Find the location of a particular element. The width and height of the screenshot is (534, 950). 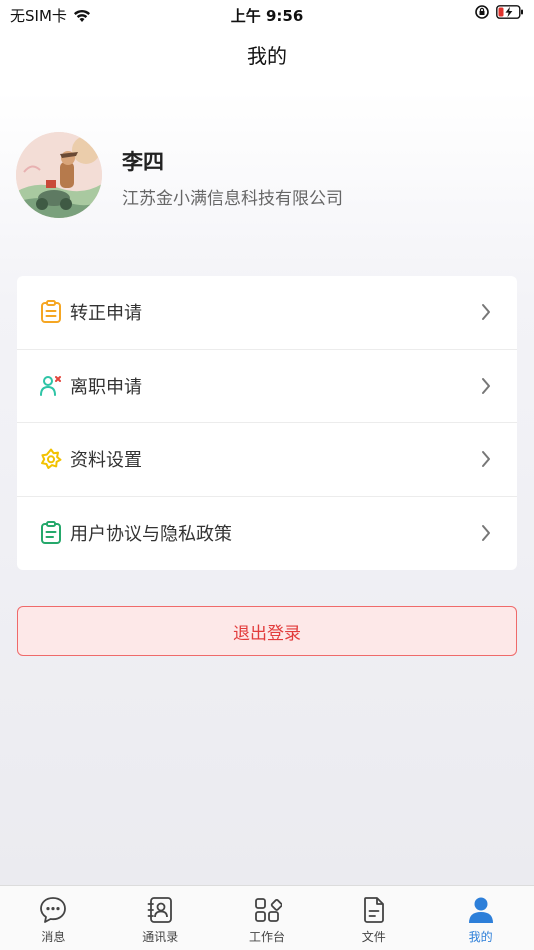

person-icon is located at coordinates (480, 910).